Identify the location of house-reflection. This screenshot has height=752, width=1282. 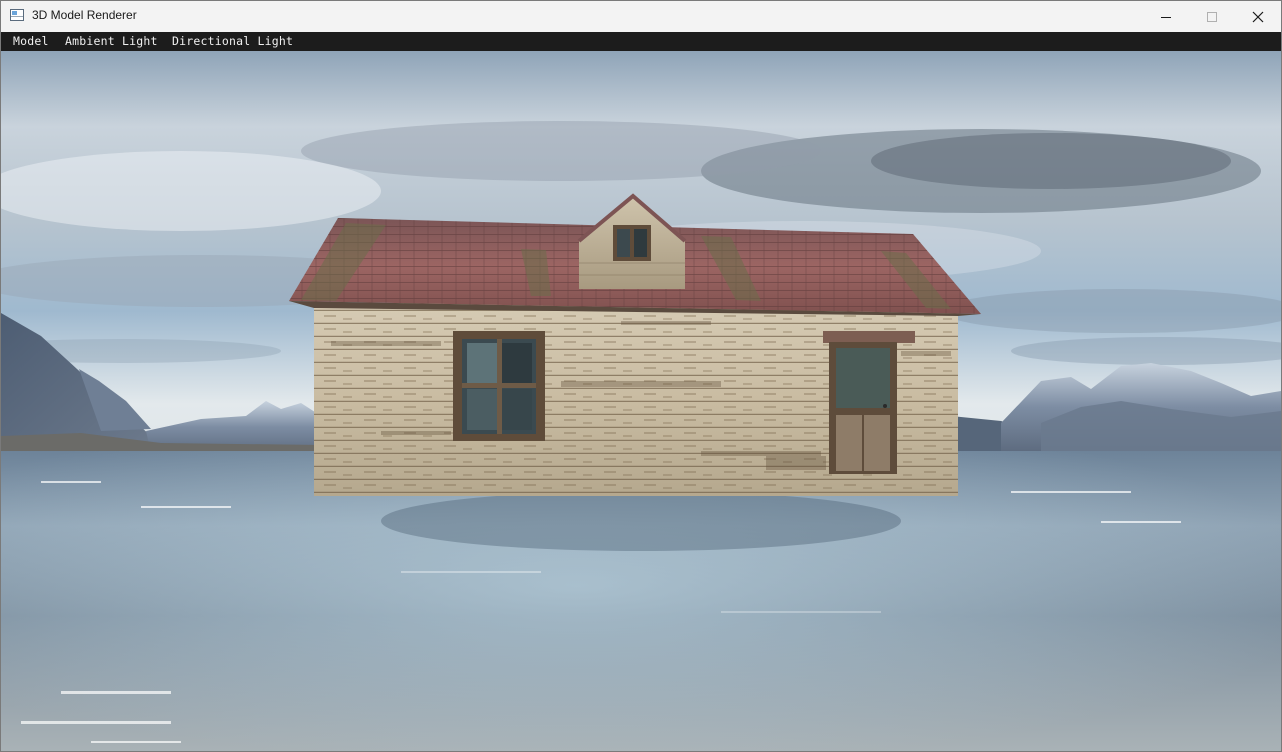
(641, 521).